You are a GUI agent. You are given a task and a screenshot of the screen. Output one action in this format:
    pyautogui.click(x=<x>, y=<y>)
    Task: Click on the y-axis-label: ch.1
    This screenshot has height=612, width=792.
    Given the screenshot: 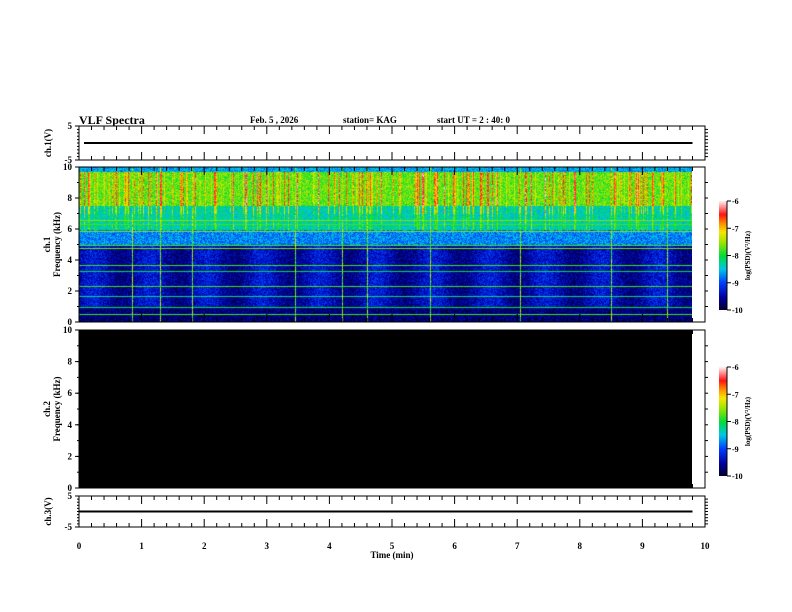 What is the action you would take?
    pyautogui.click(x=47, y=244)
    